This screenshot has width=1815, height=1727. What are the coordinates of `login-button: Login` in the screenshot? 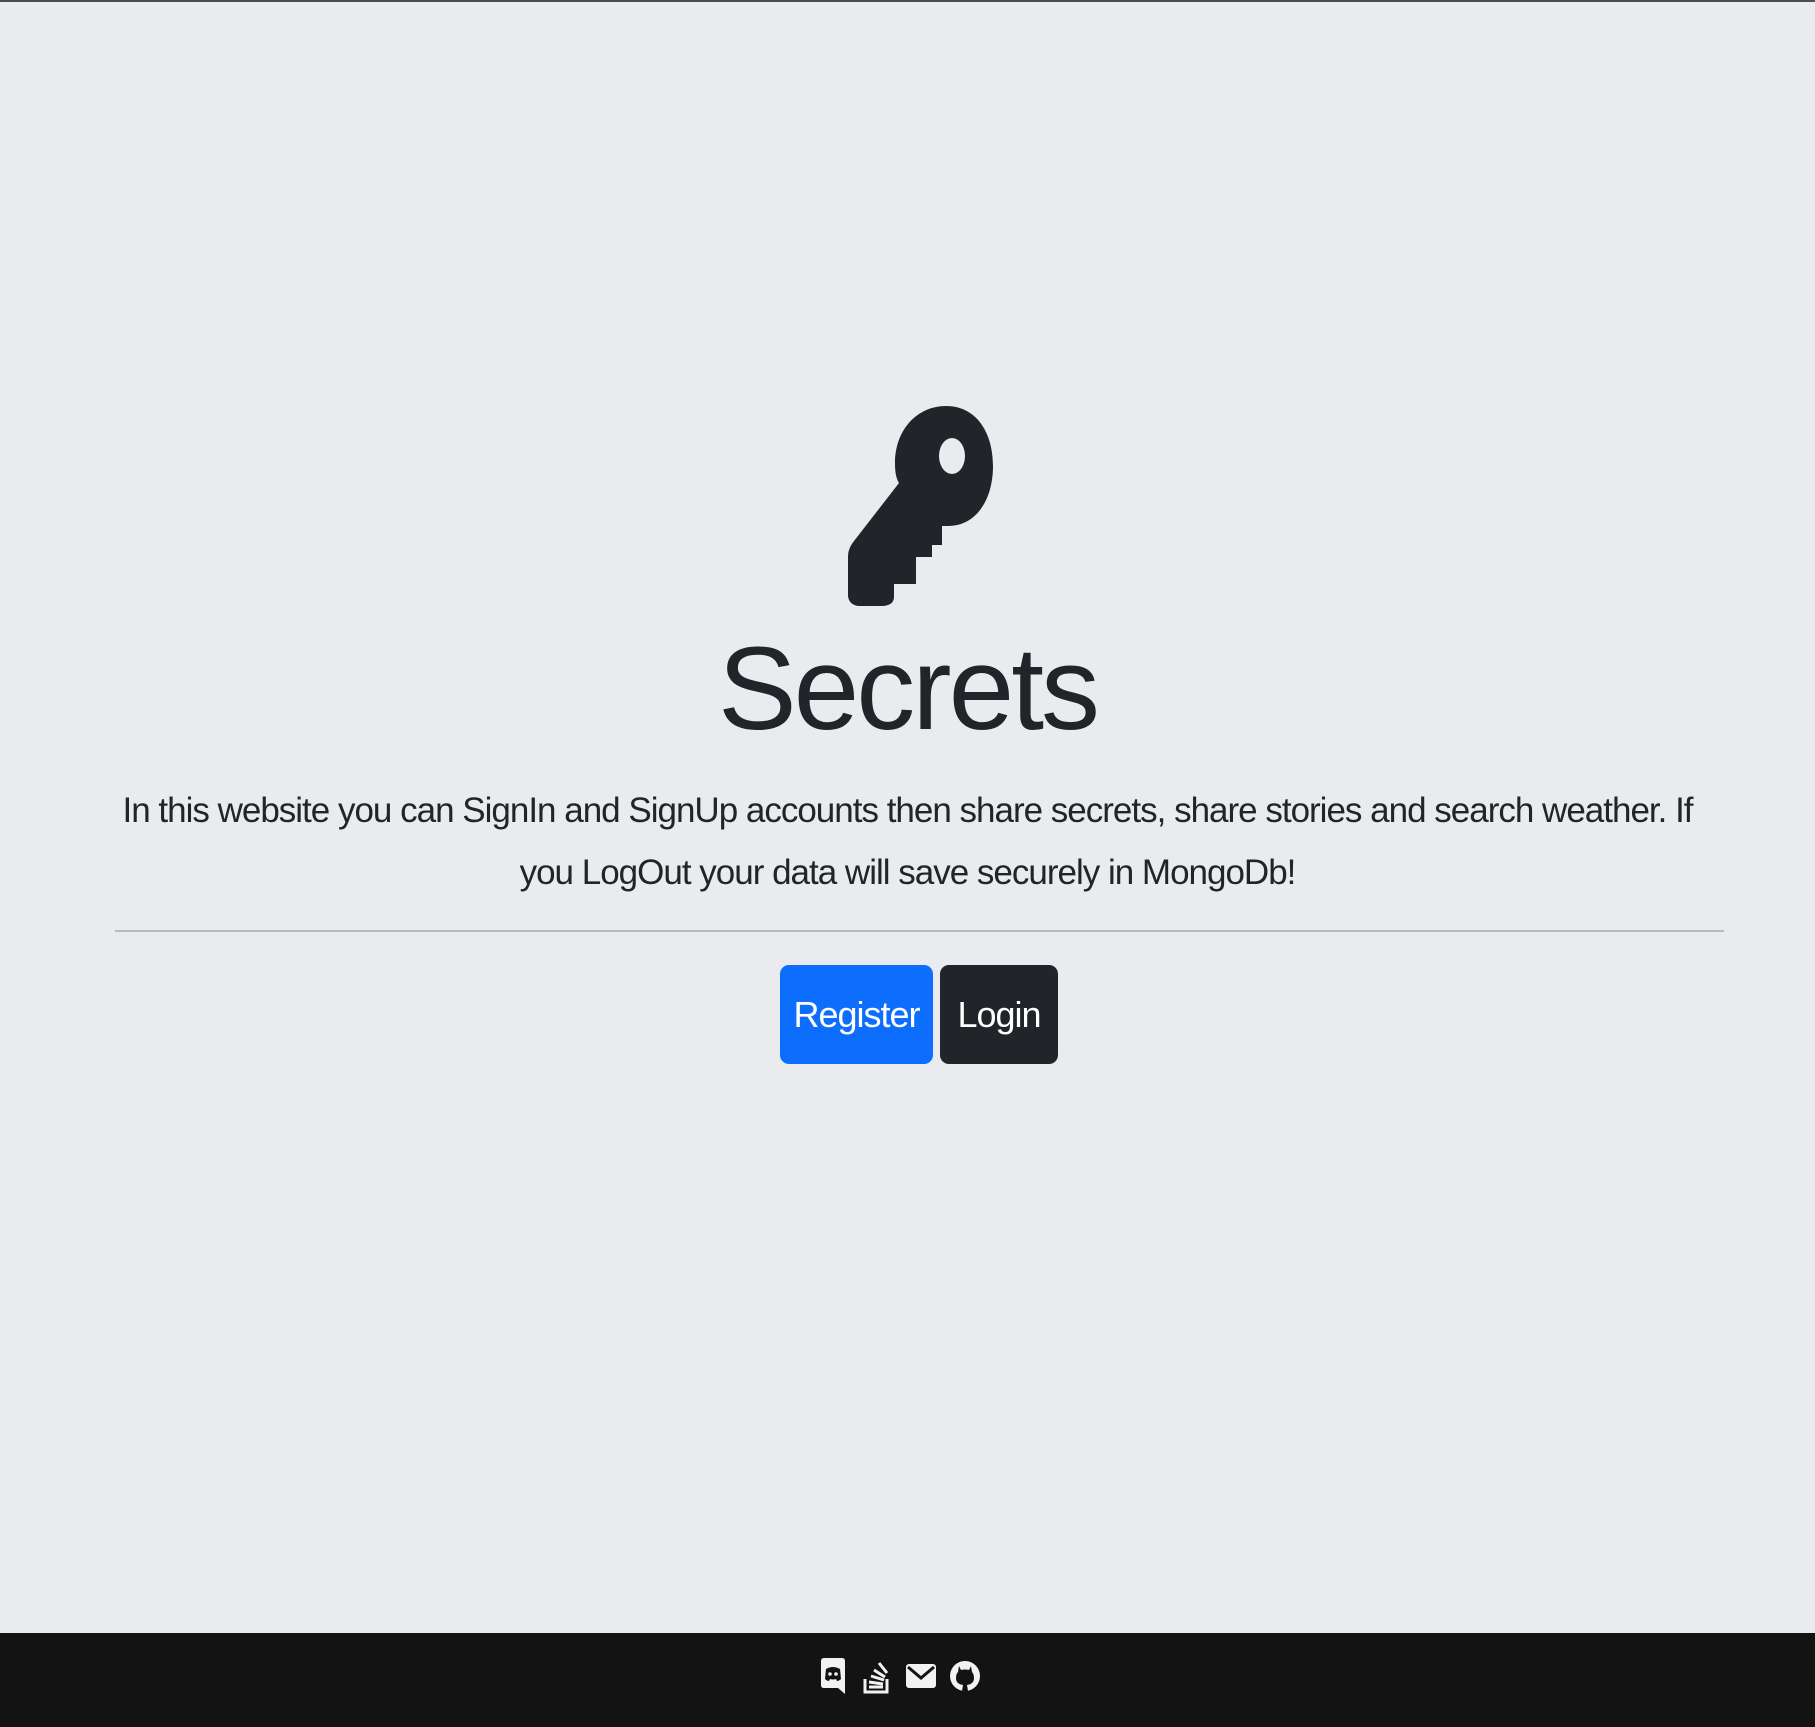 It's located at (999, 1014).